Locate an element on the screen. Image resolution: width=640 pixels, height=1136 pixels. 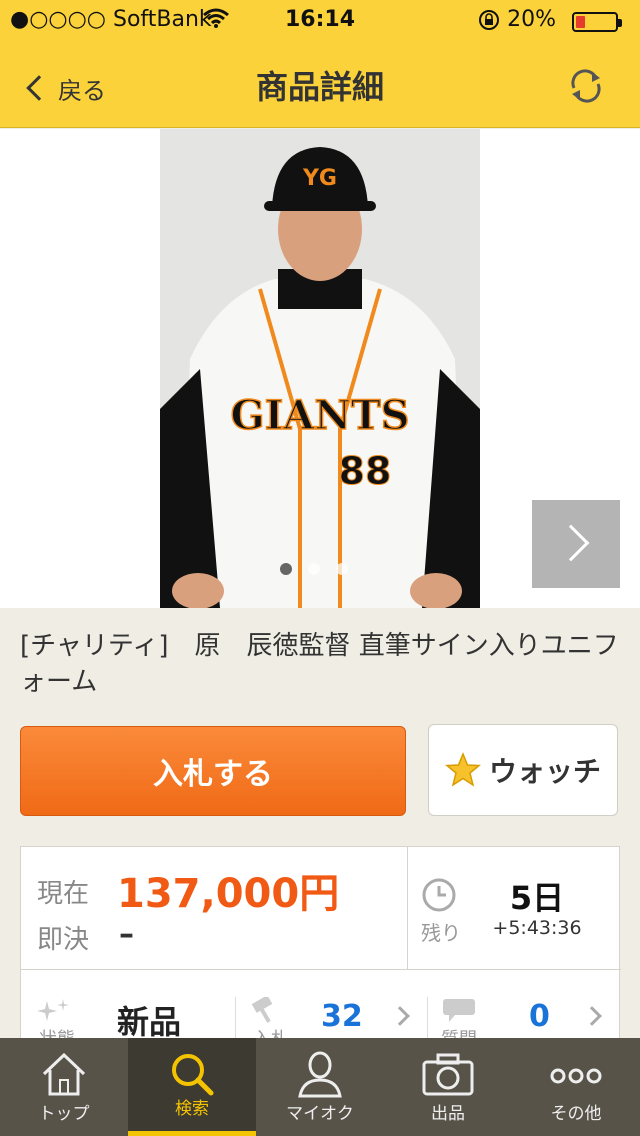
watch-button: ウォッチ is located at coordinates (523, 770).